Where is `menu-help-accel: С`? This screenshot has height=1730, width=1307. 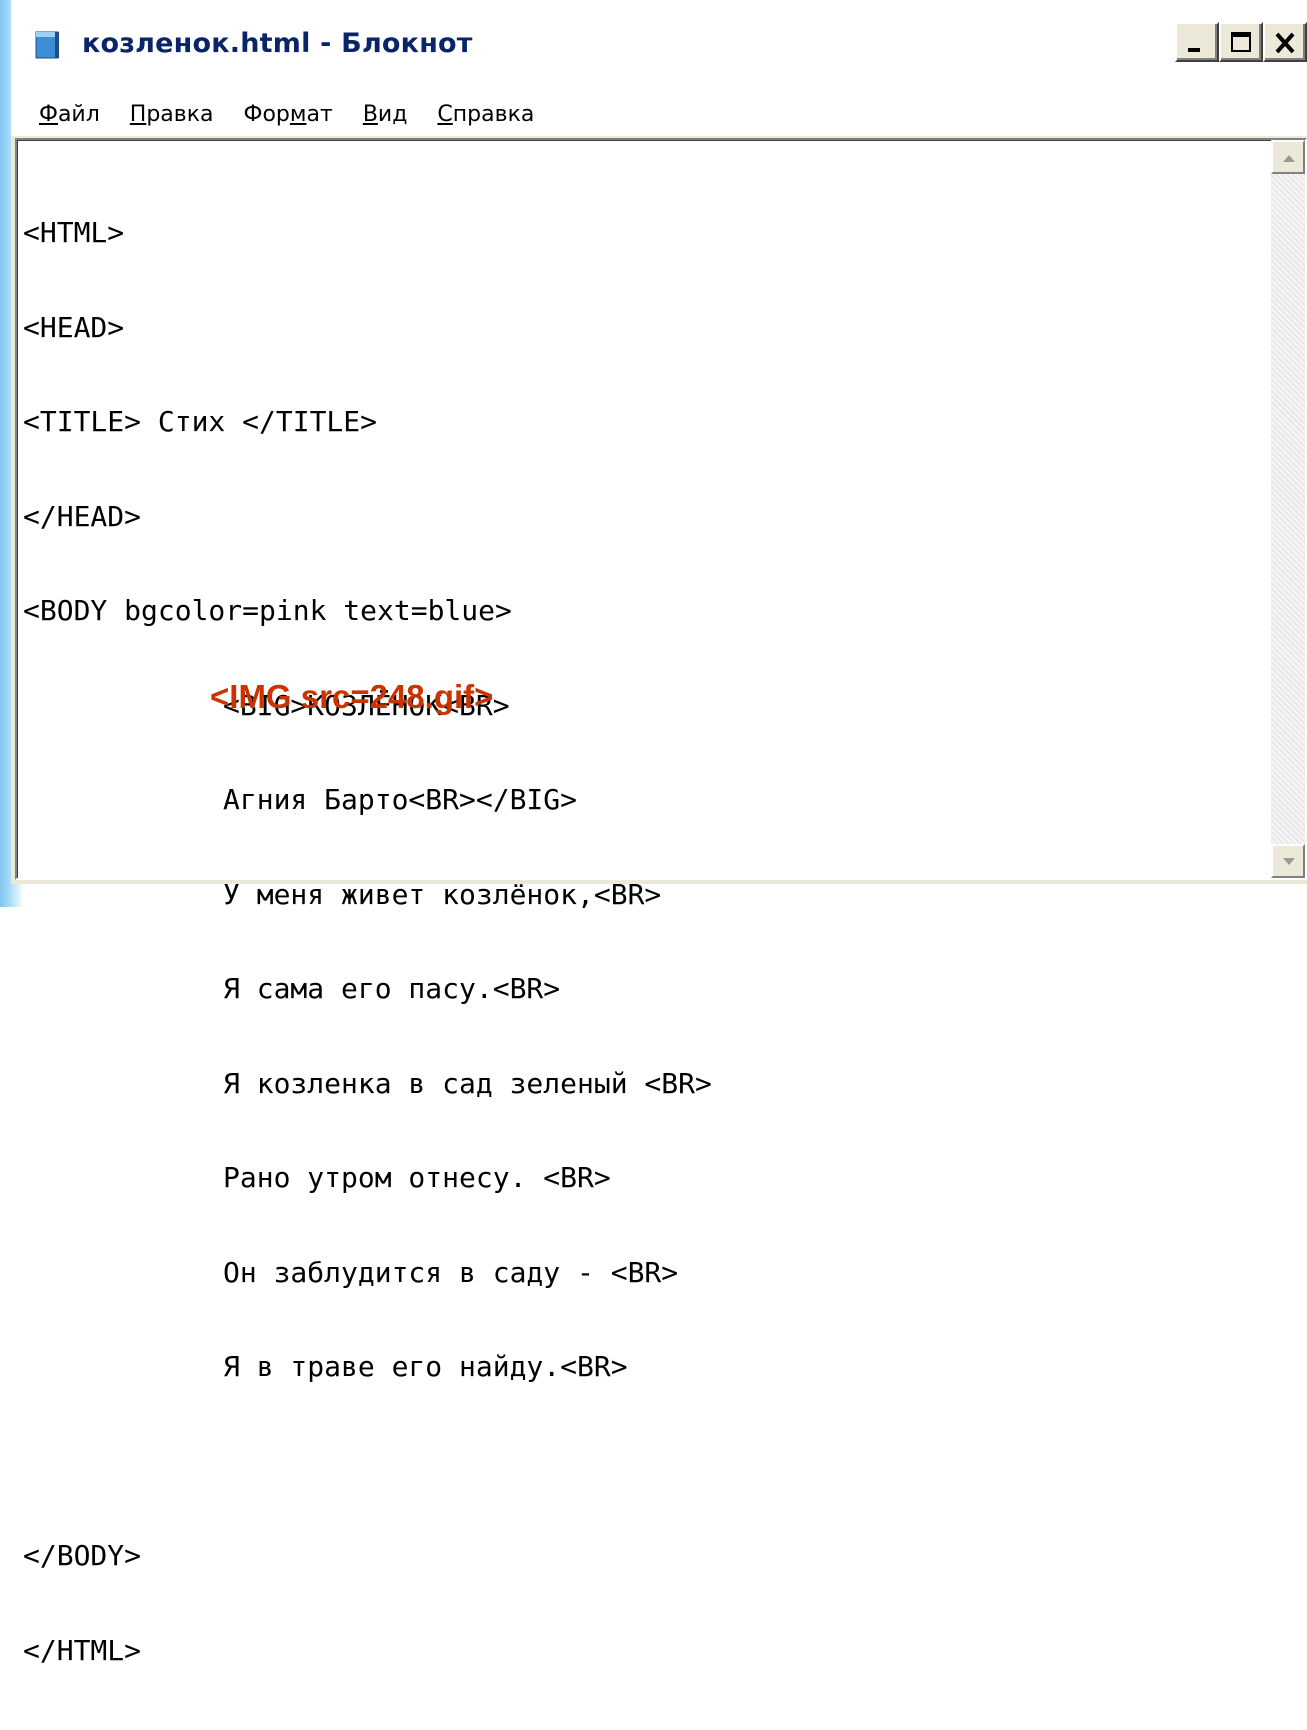
menu-help-accel: С is located at coordinates (445, 114).